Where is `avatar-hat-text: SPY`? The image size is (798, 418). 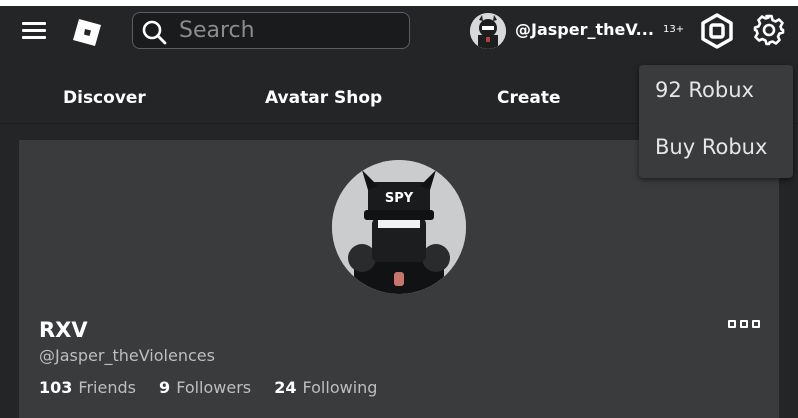 avatar-hat-text: SPY is located at coordinates (399, 198).